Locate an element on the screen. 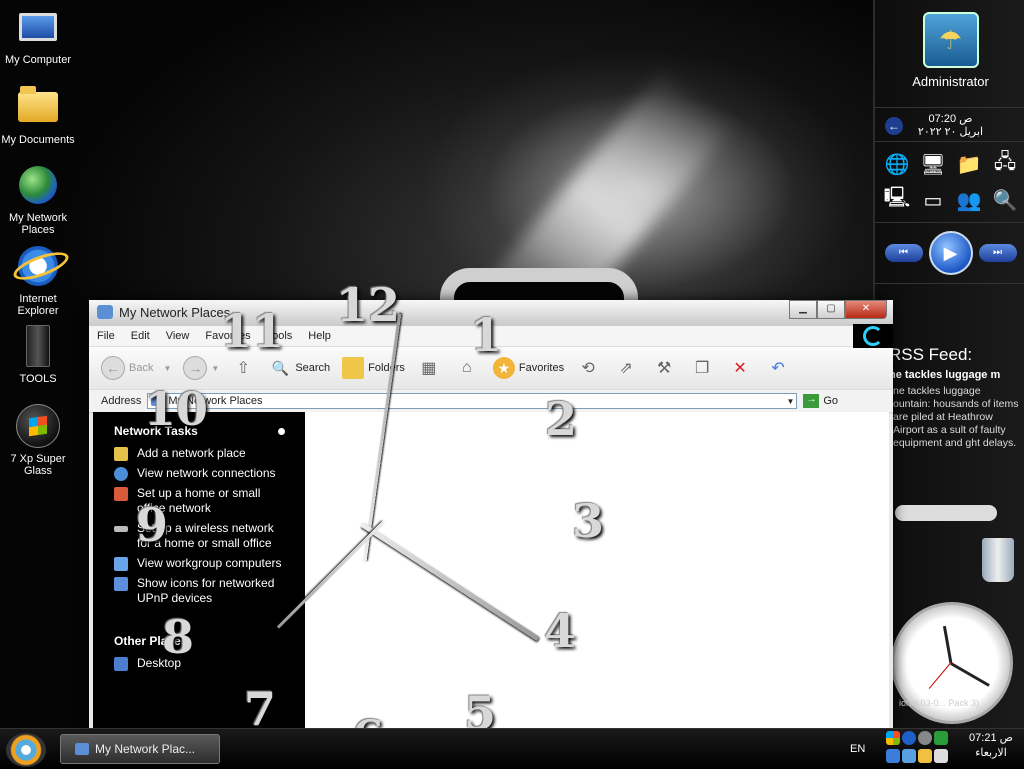 The image size is (1024, 769). network-tray-icon is located at coordinates (893, 756).